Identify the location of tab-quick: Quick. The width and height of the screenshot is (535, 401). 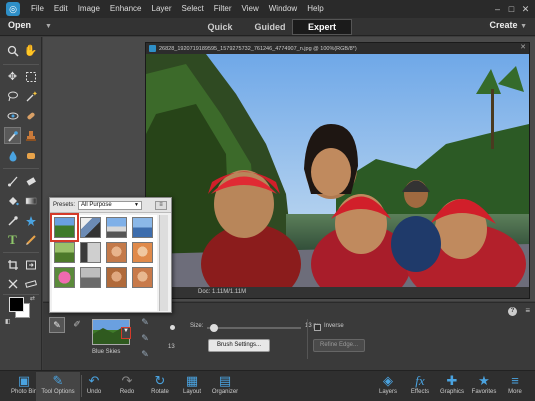
(220, 27).